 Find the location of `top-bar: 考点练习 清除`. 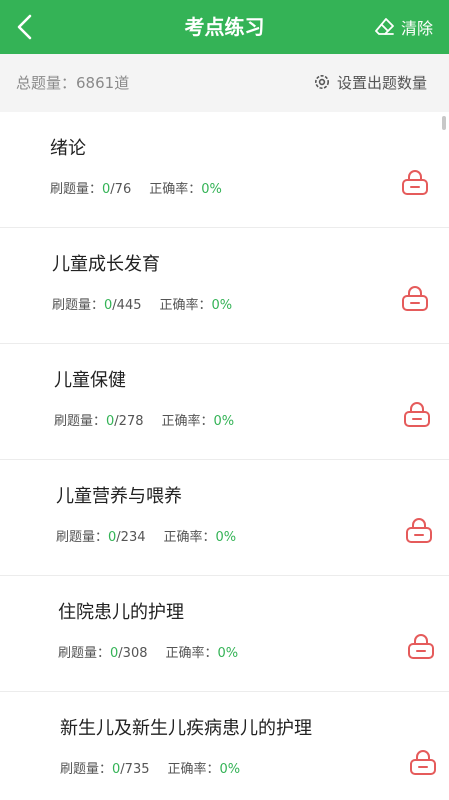

top-bar: 考点练习 清除 is located at coordinates (224, 27).